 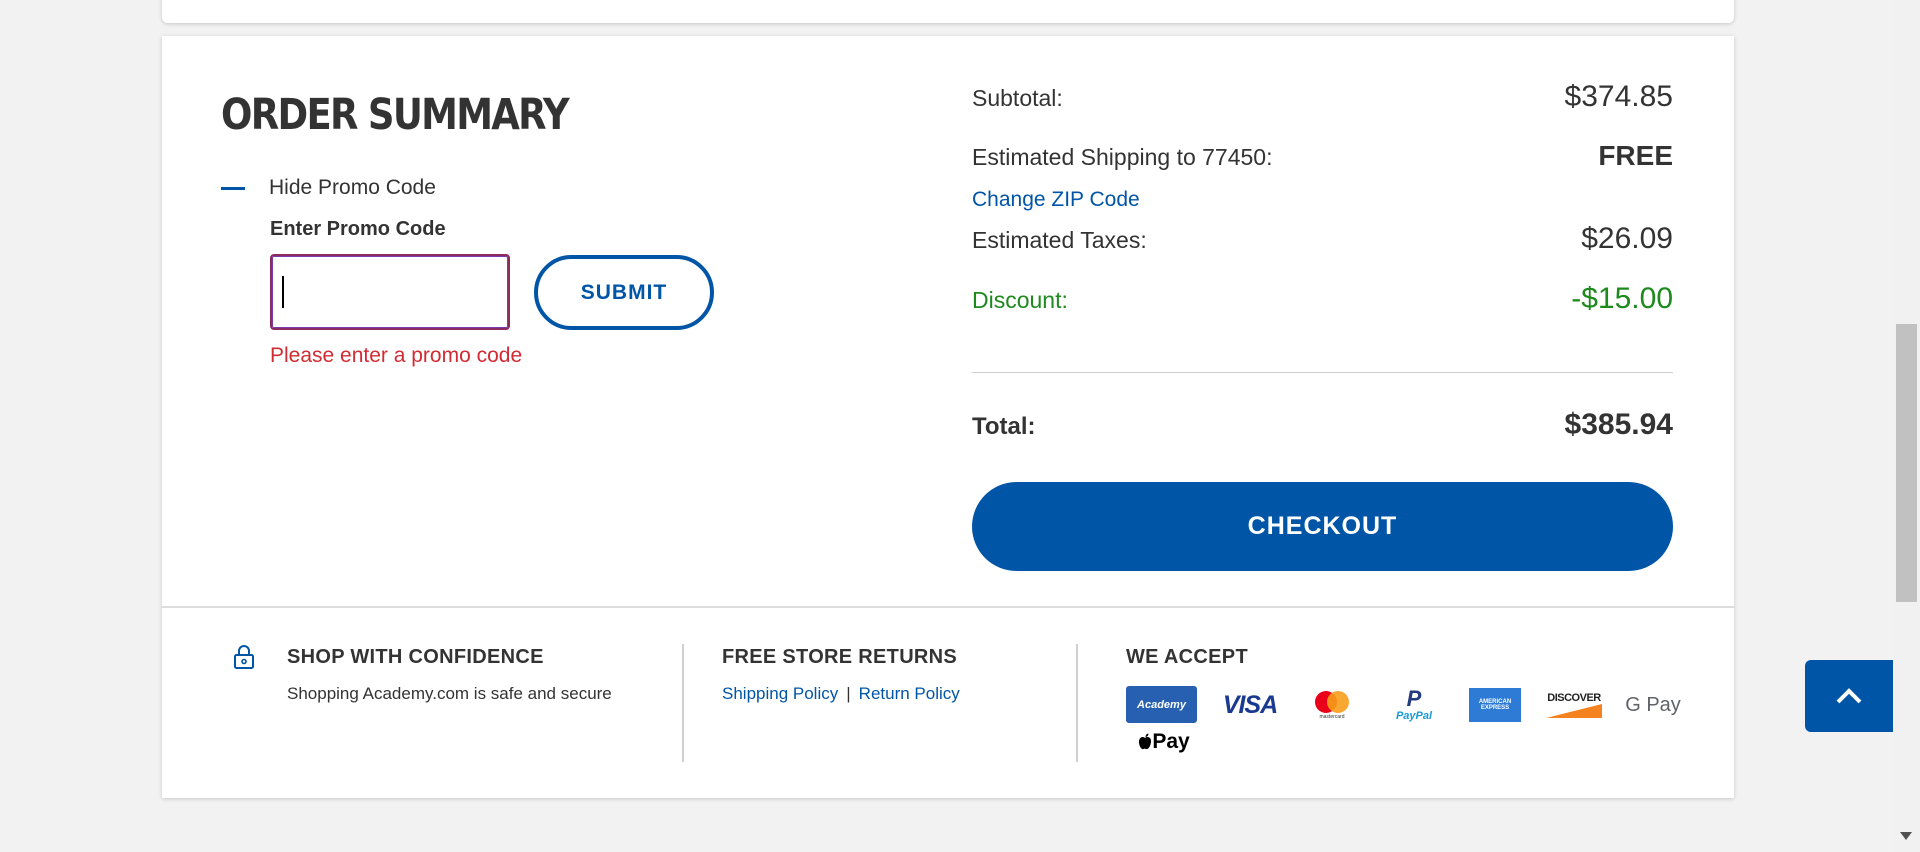 I want to click on academy-logo-text: Academy, so click(x=1161, y=704).